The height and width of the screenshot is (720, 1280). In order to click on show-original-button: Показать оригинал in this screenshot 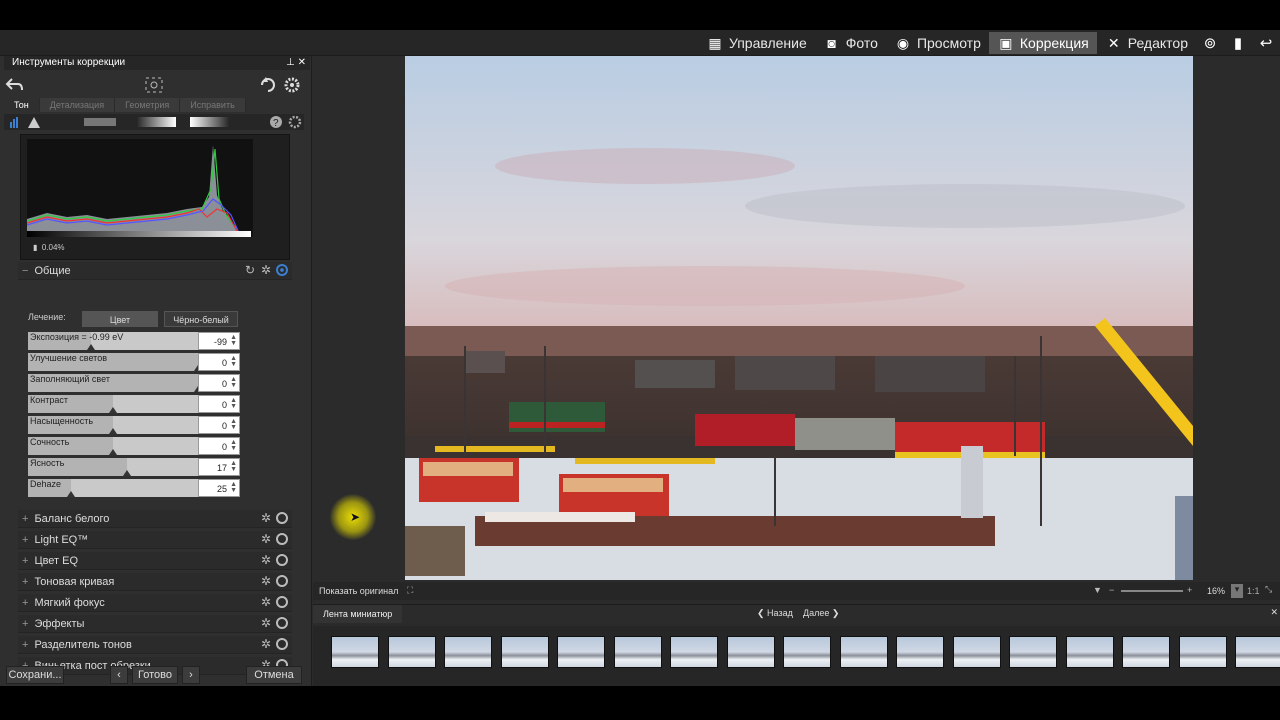, I will do `click(358, 591)`.